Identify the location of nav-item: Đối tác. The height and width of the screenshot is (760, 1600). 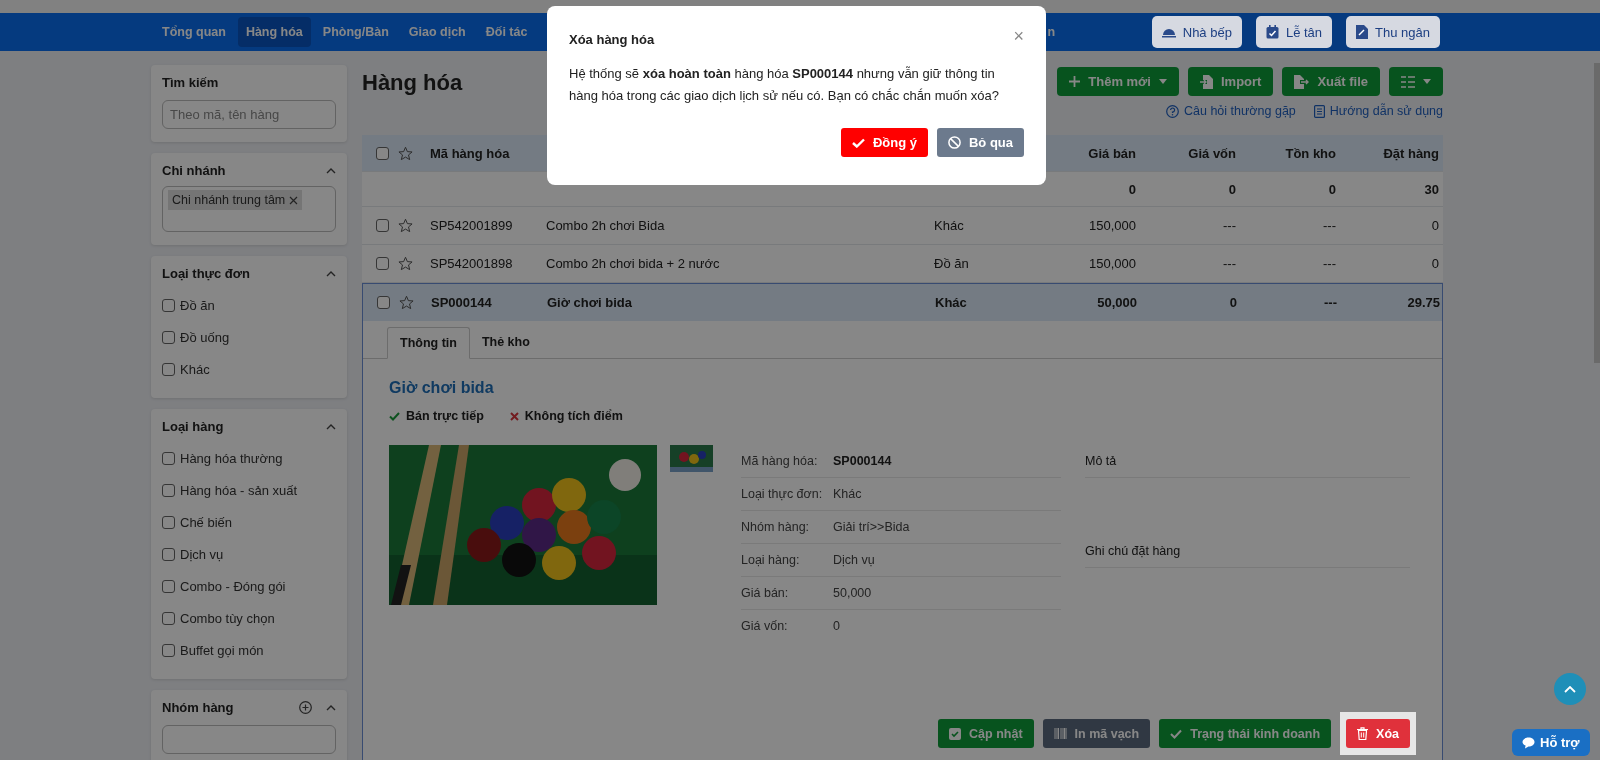
(506, 32).